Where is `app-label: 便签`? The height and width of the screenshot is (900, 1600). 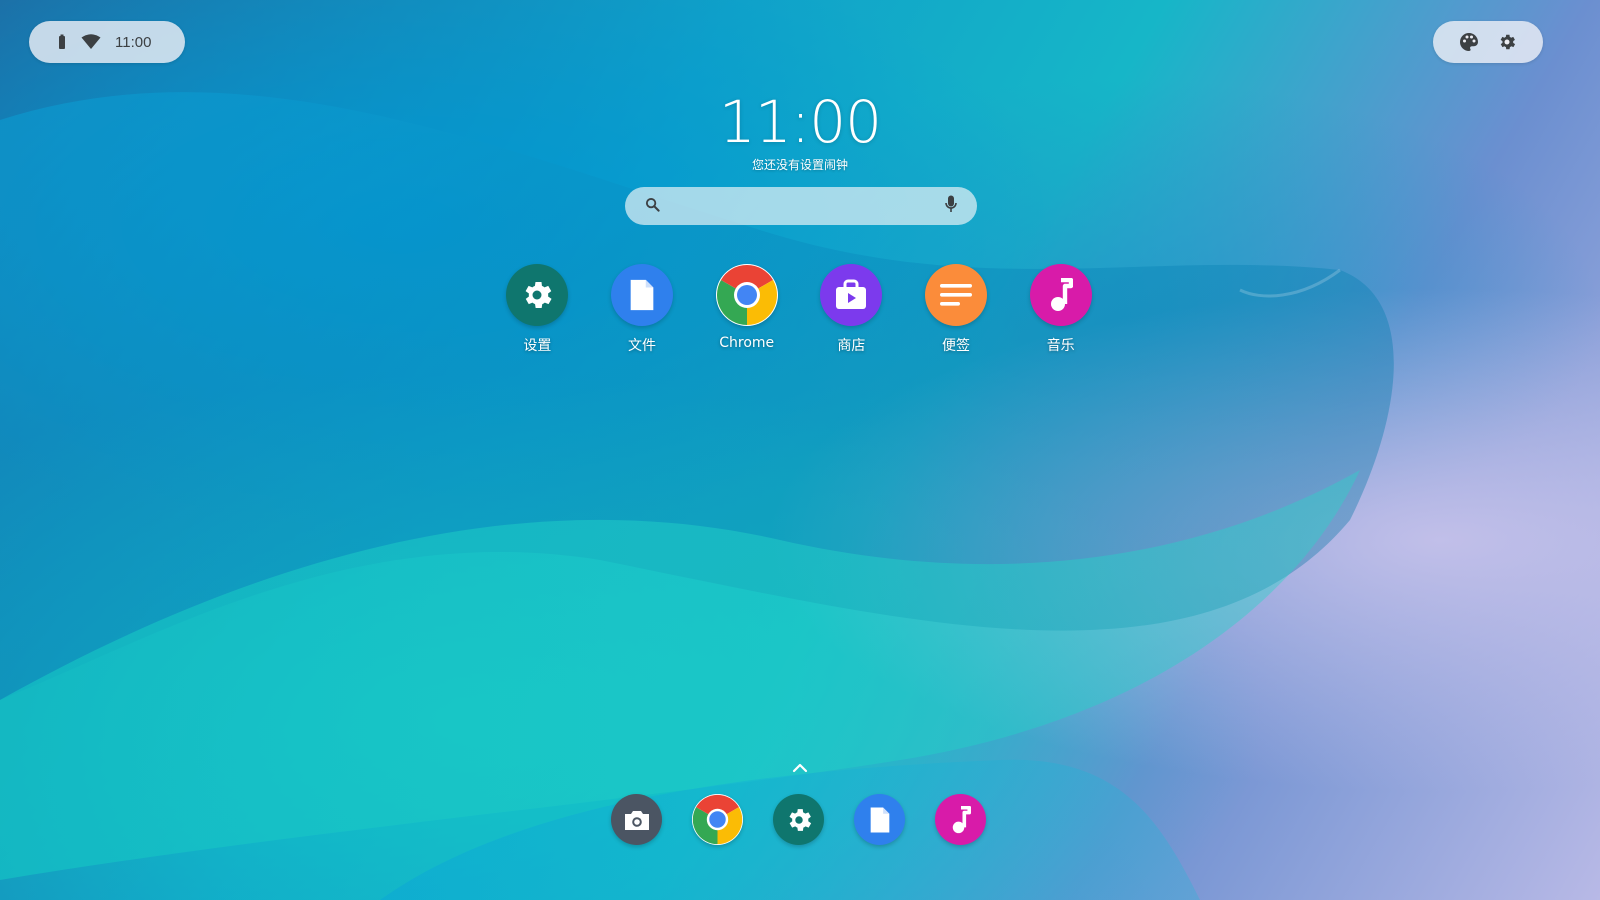 app-label: 便签 is located at coordinates (956, 346).